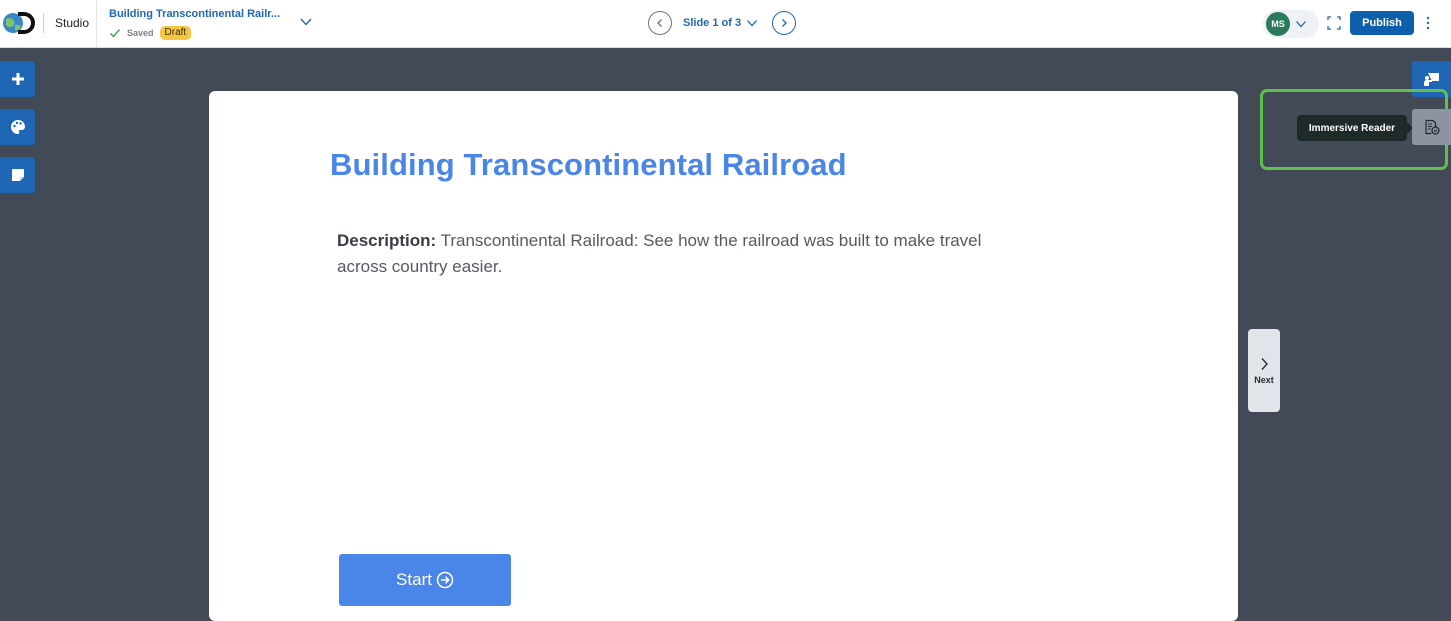  I want to click on start-button: Start, so click(425, 580).